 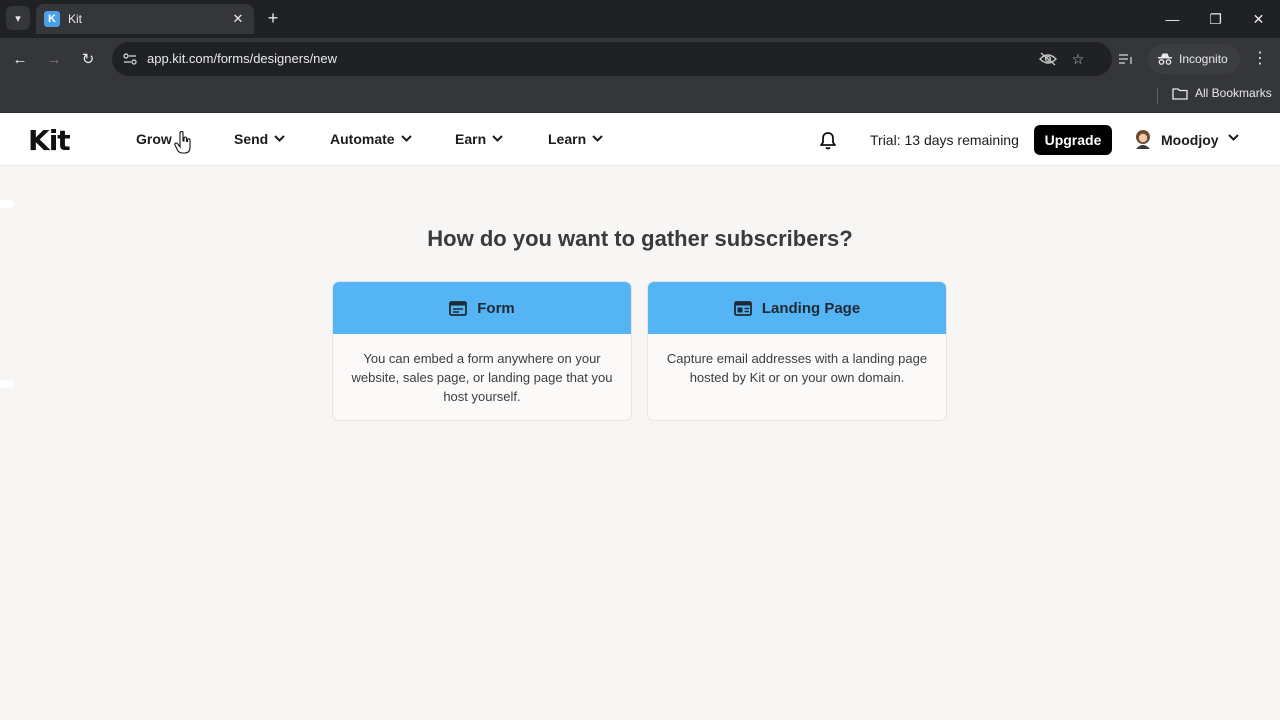 I want to click on nav-grow-label: Grow, so click(x=154, y=139).